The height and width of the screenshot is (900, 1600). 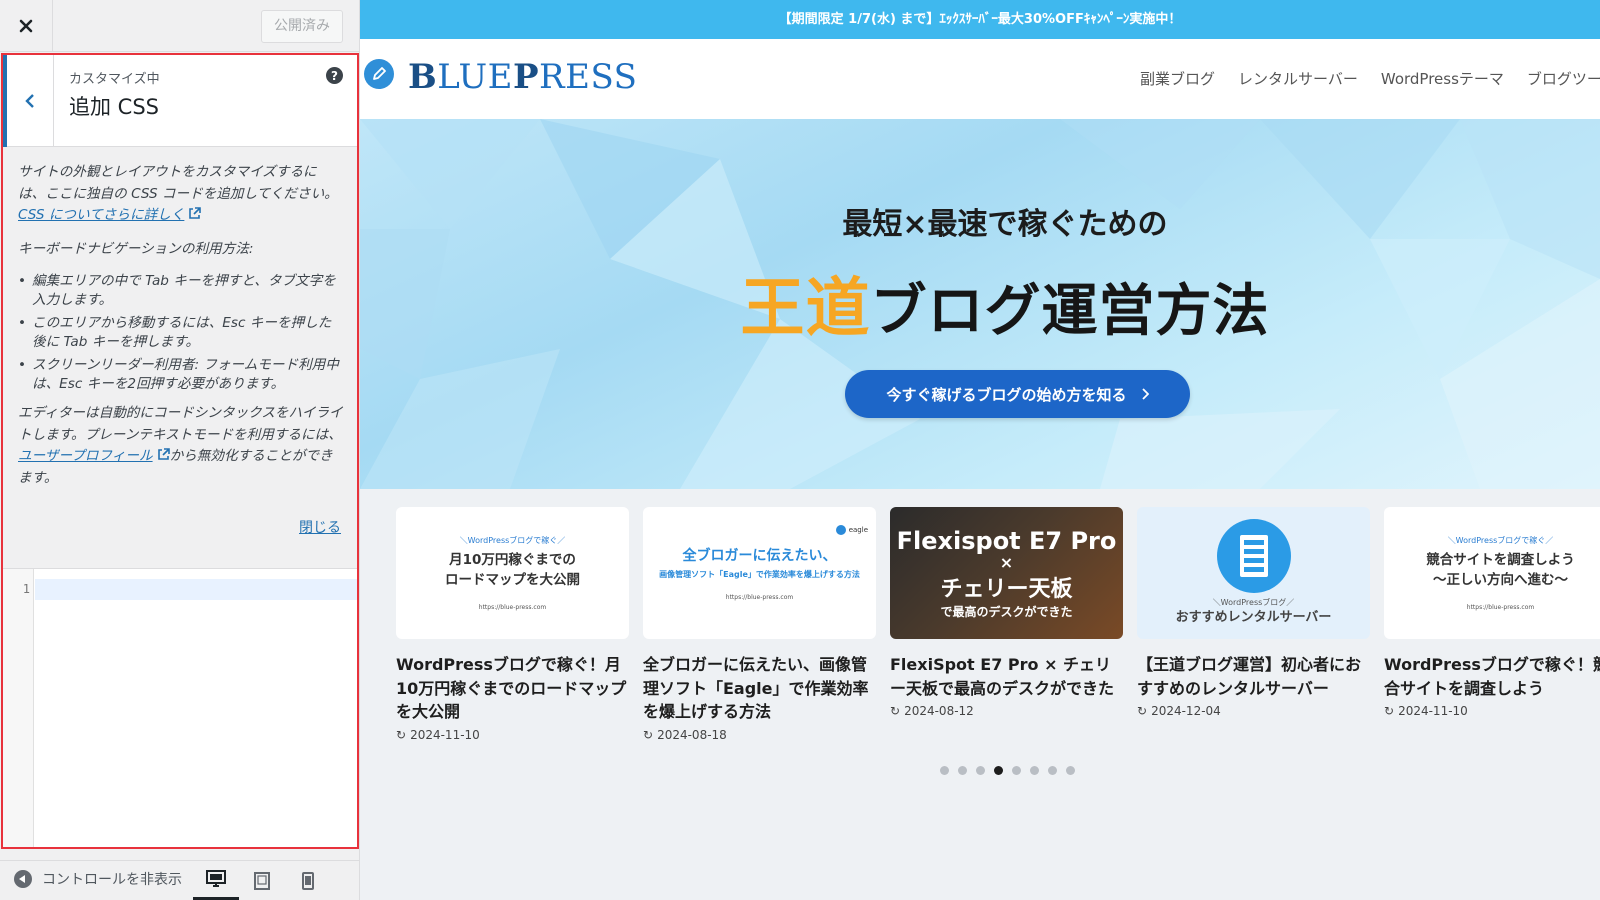 I want to click on thumb-text: Flexispot E7 Pro, so click(x=1006, y=540).